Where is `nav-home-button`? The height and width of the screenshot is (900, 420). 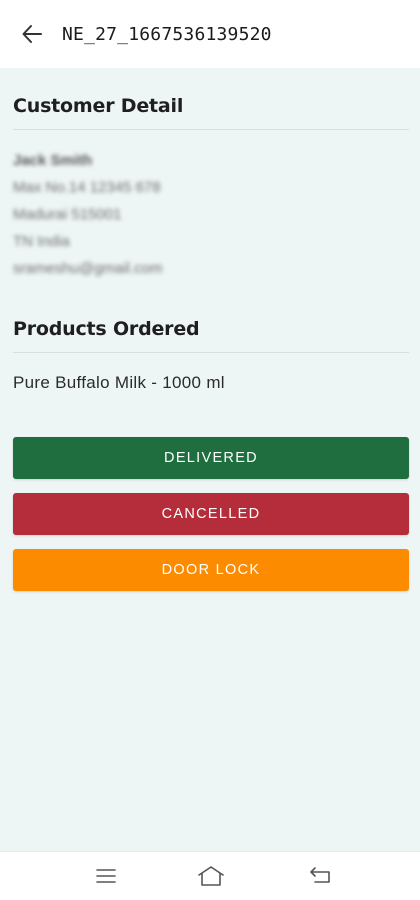
nav-home-button is located at coordinates (211, 876).